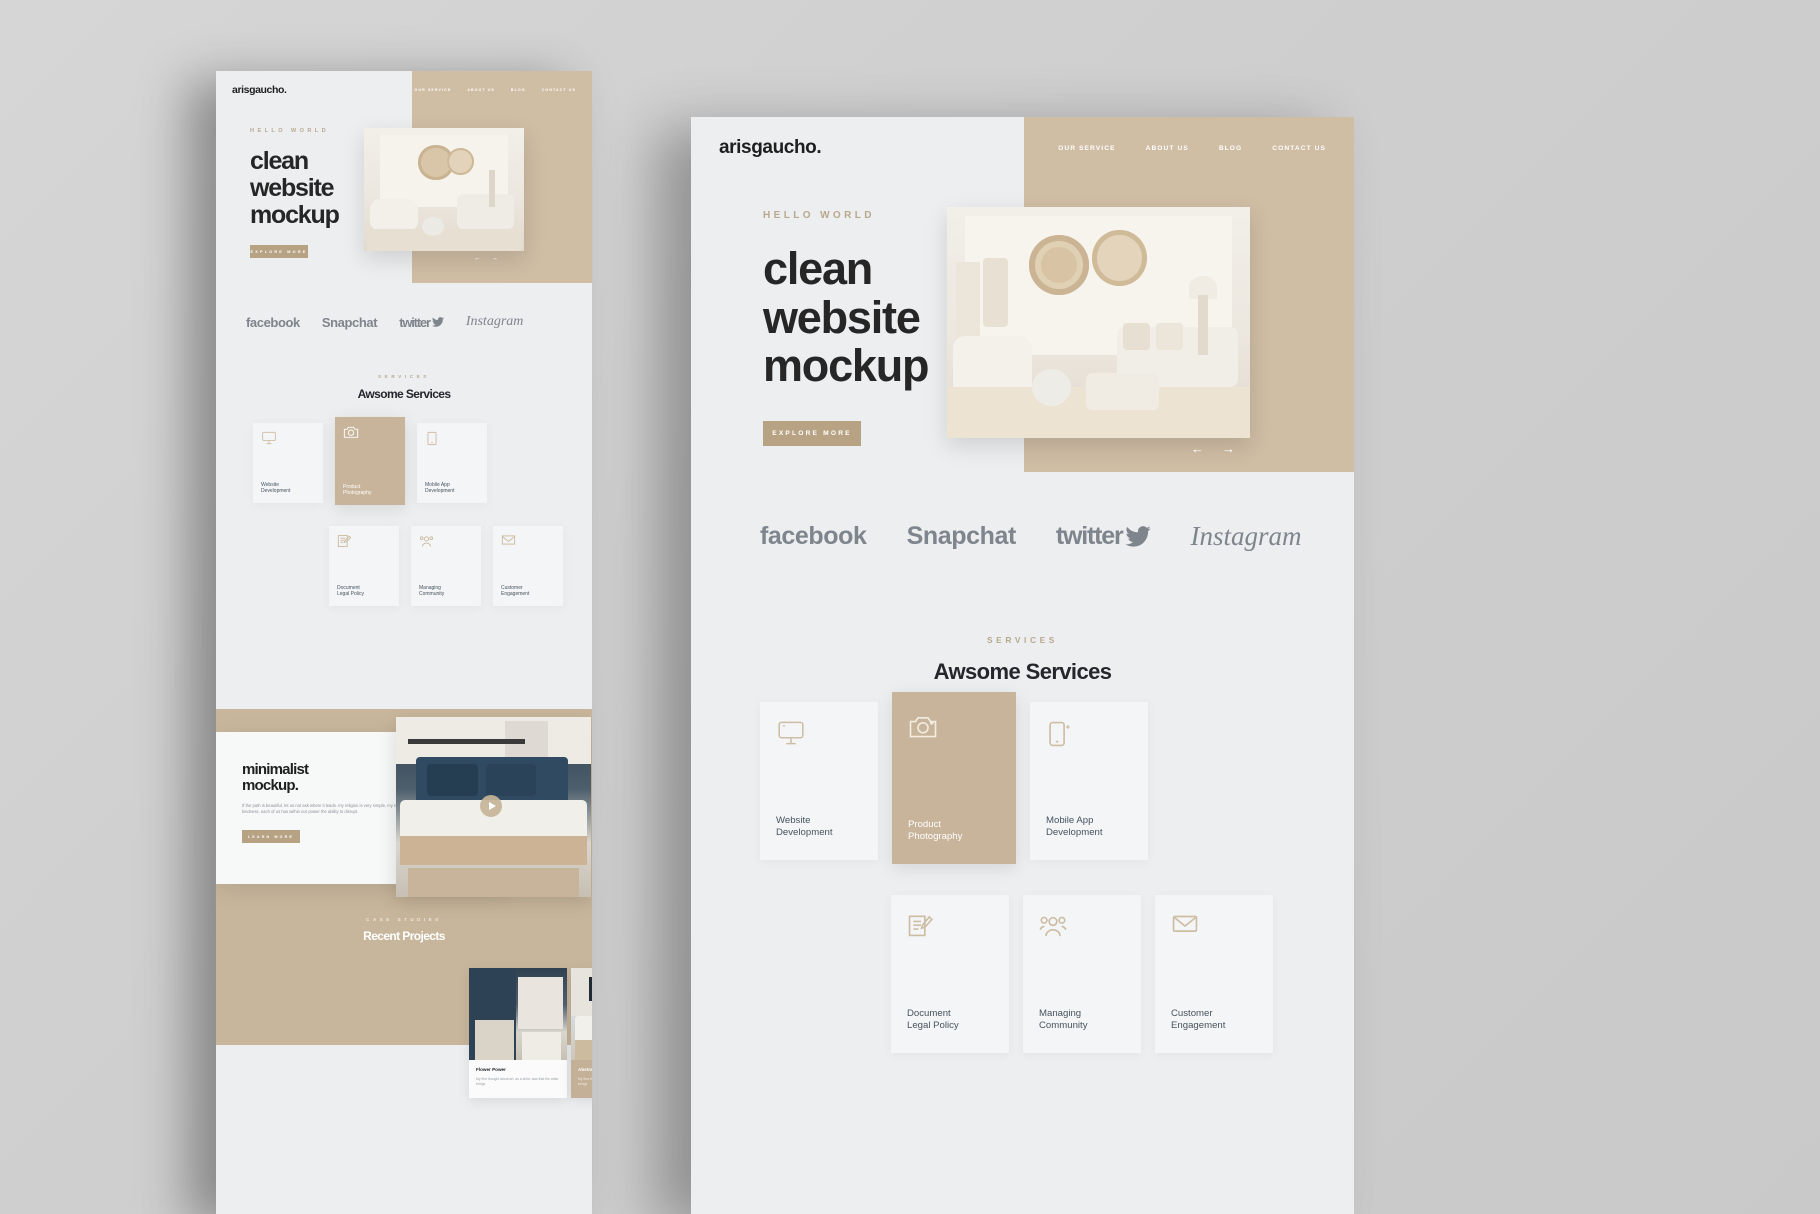  I want to click on services-eyebrow-small: SERVICES, so click(404, 376).